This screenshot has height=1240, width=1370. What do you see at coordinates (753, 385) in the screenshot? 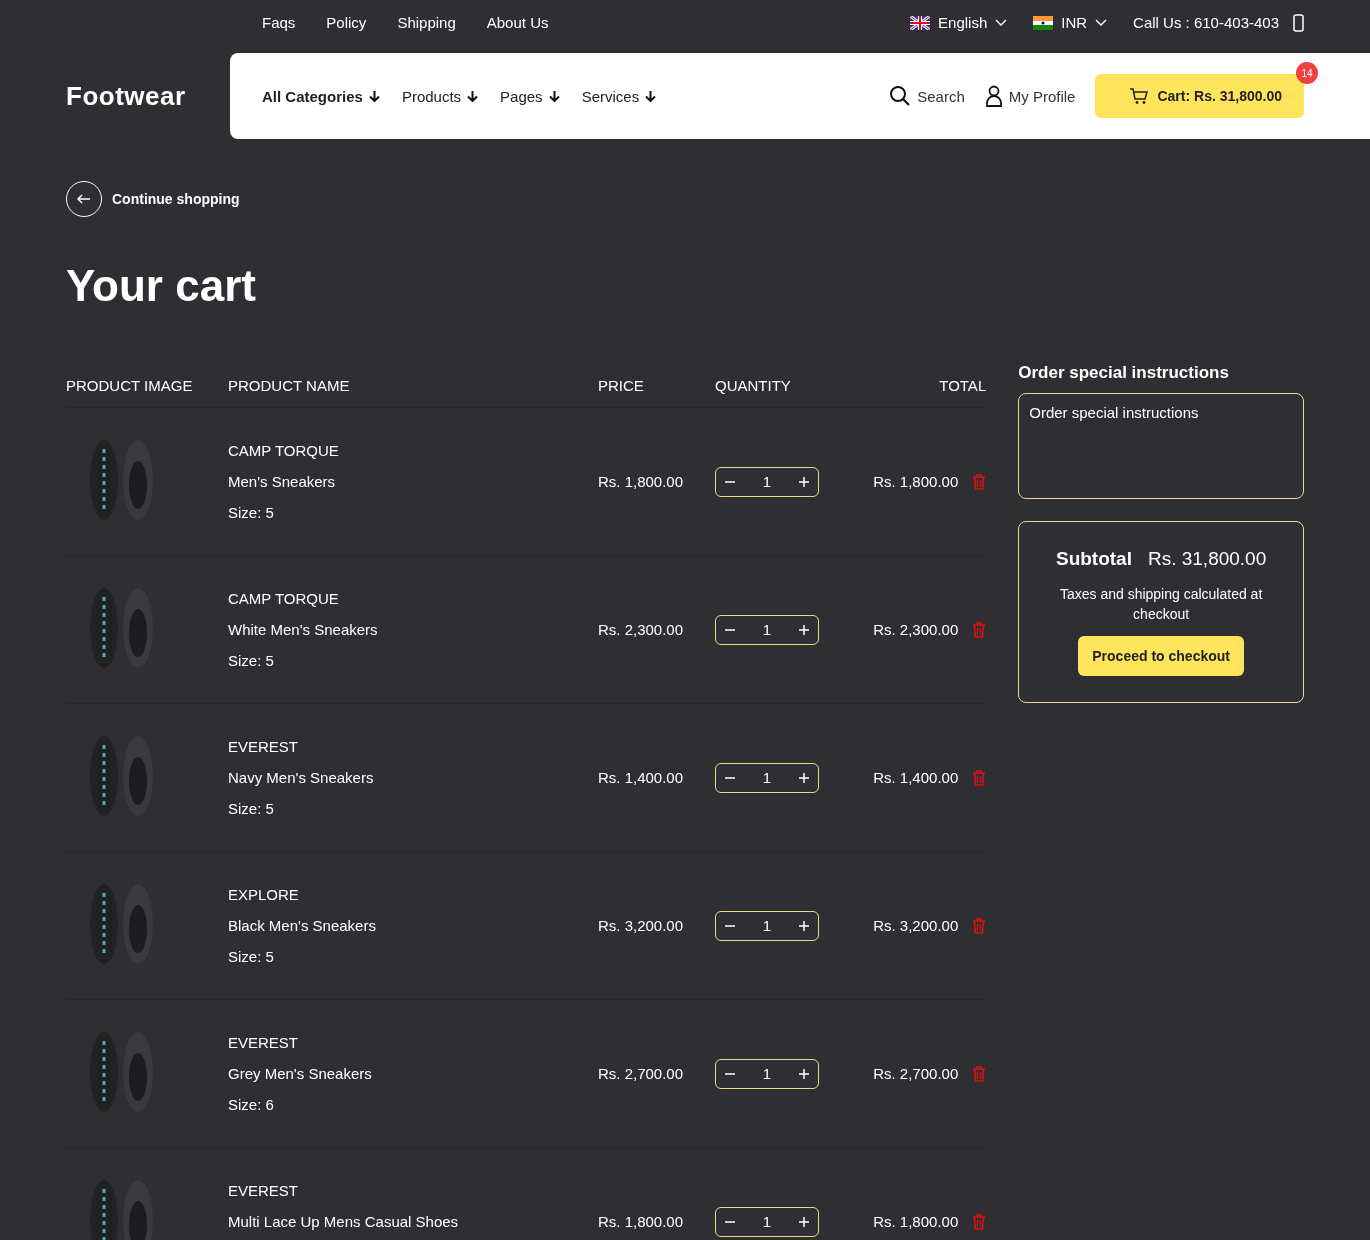
I see `column-header: QUANTITY` at bounding box center [753, 385].